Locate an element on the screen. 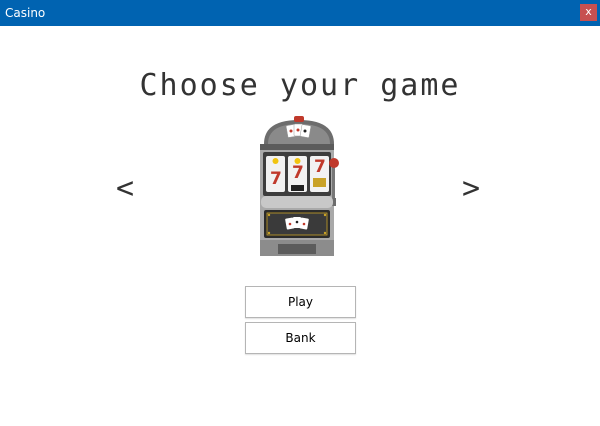 The height and width of the screenshot is (426, 600). close-button: x is located at coordinates (588, 12).